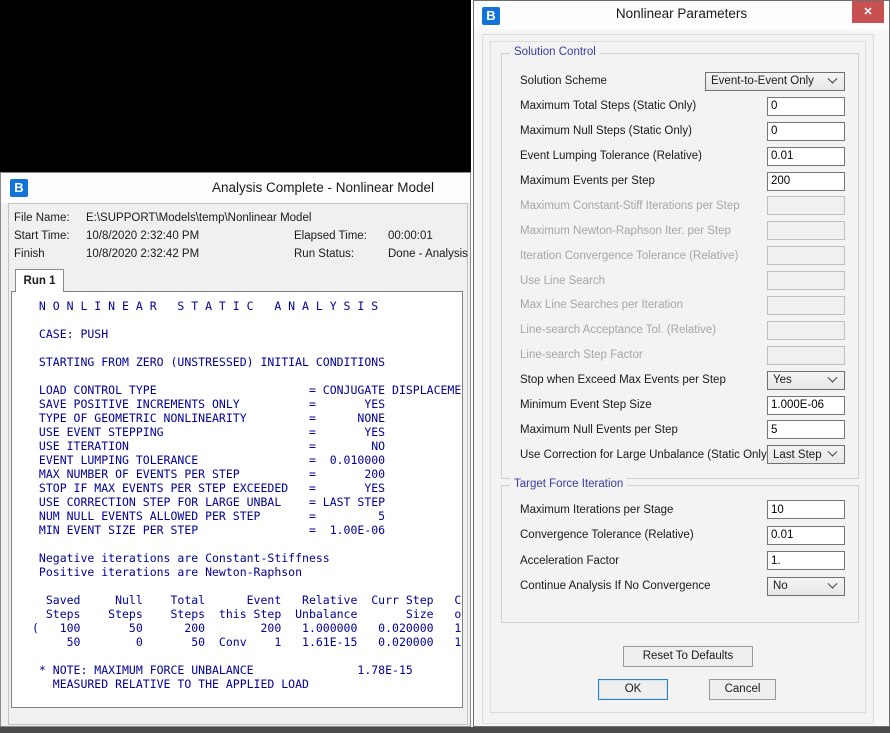  I want to click on line-search-acceptance-tol-label: Line-search Acceptance Tol. (Relative), so click(618, 330).